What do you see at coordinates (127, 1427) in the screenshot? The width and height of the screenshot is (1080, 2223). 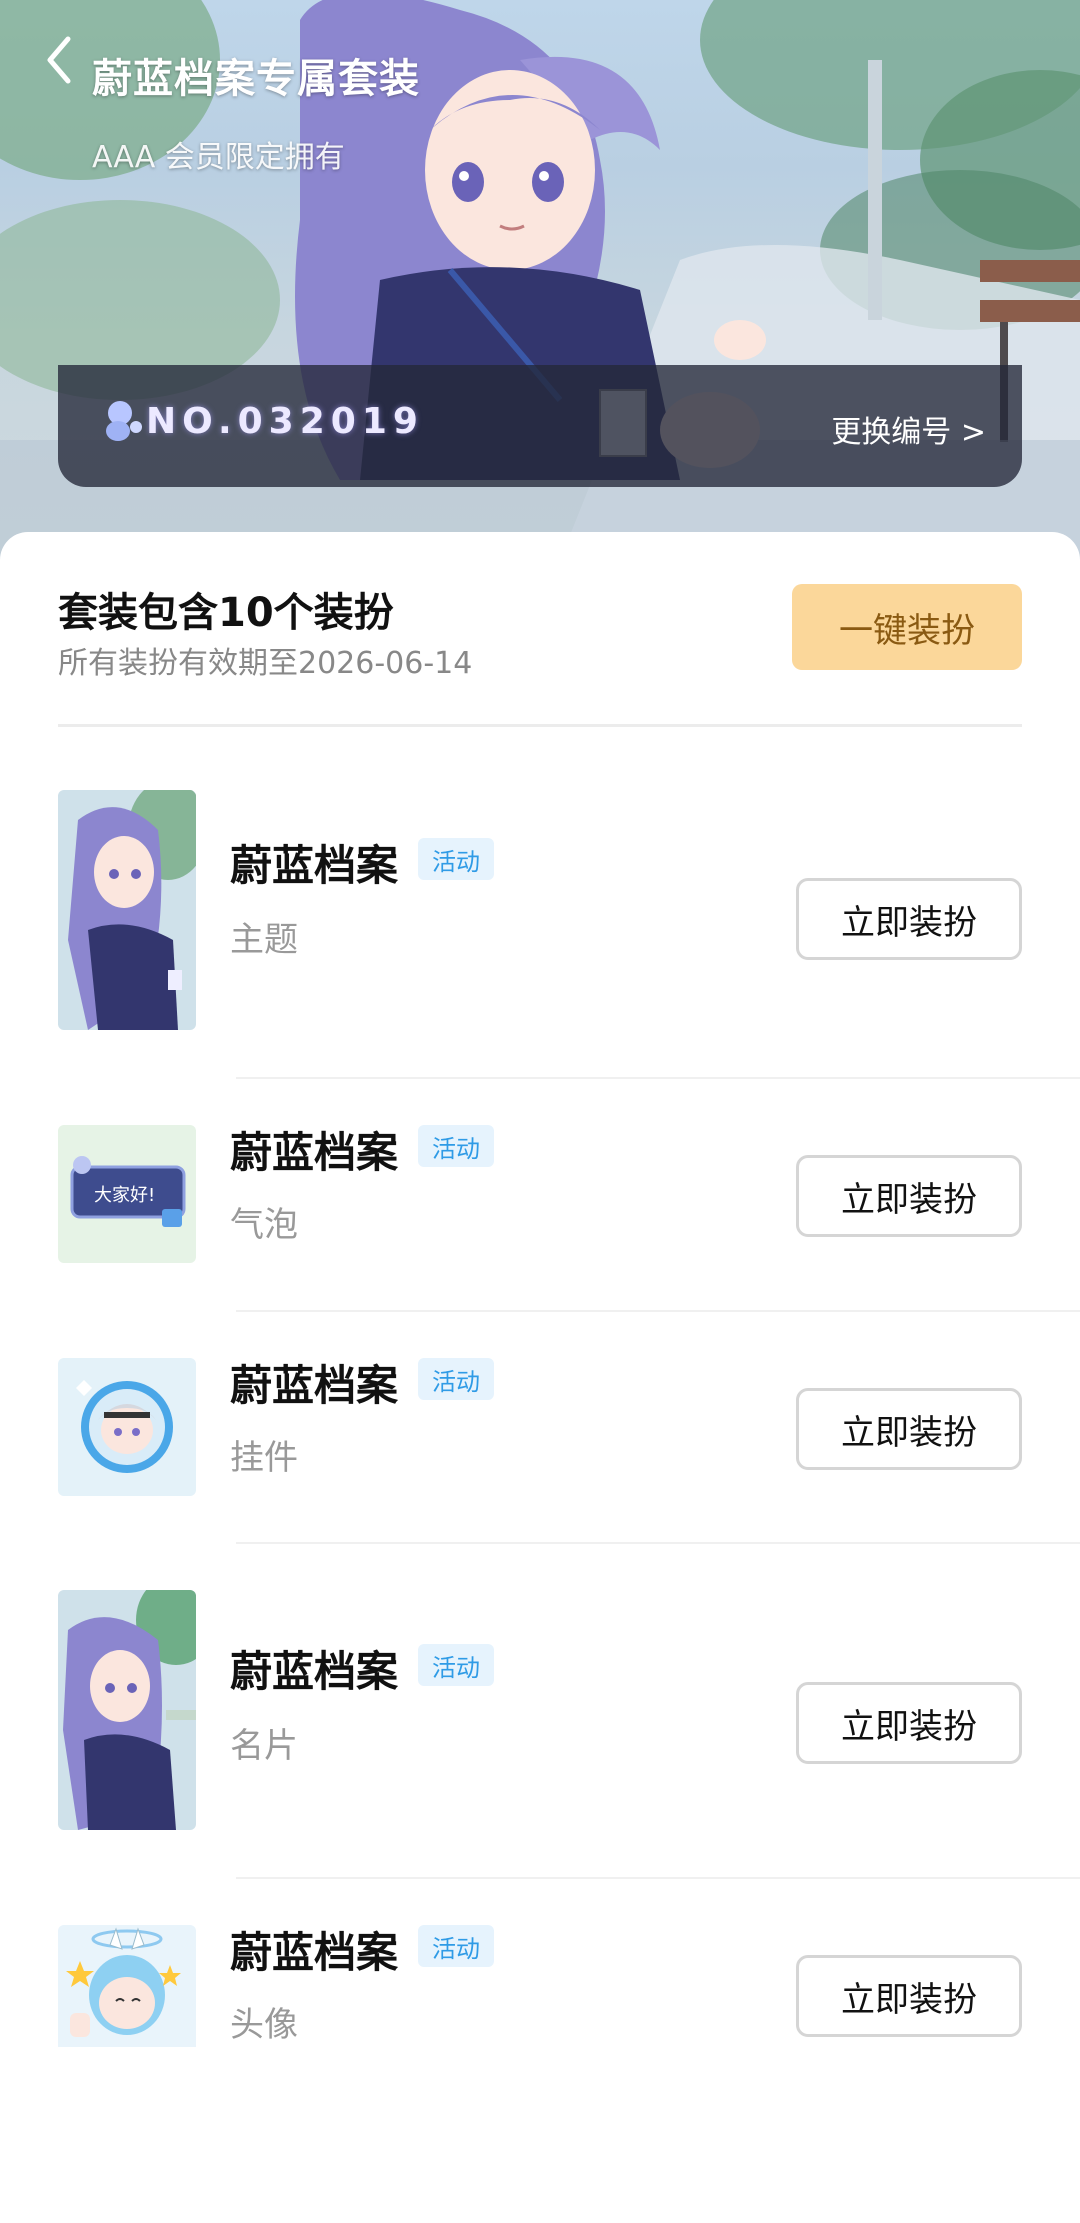 I see `pendant-thumbnail` at bounding box center [127, 1427].